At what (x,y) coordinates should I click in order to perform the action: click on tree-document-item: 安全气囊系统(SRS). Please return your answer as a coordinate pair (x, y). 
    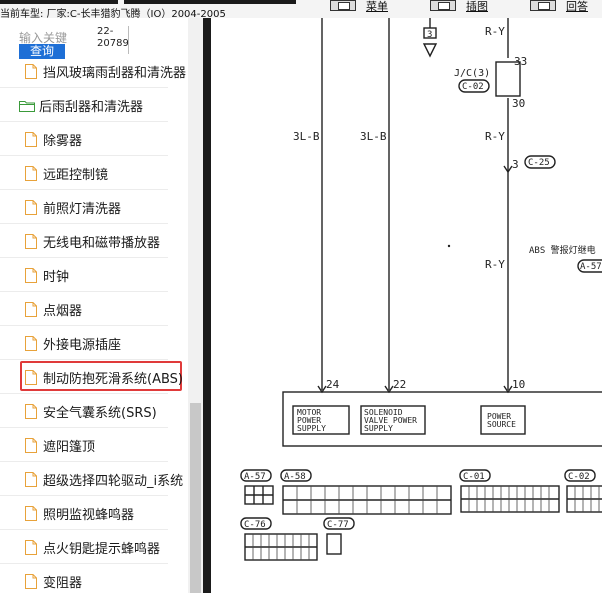
    Looking at the image, I should click on (84, 411).